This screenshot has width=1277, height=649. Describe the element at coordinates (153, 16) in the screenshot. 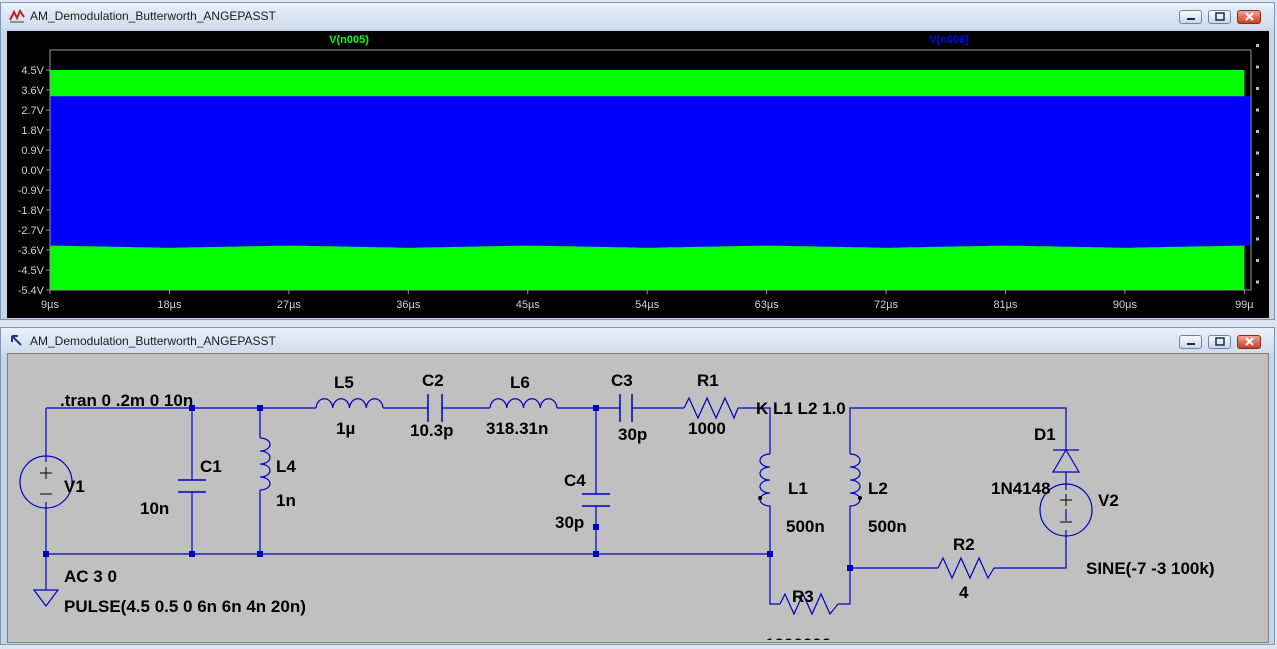

I see `waveform-window-title: AM_Demodulation_Butterworth_ANGEPASST` at that location.